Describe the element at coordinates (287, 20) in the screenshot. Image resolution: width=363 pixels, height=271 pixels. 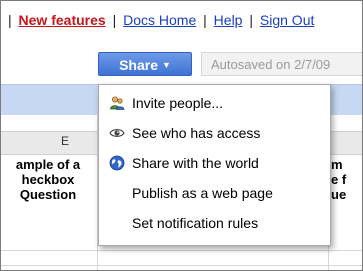
I see `sign-out-link: Sign Out` at that location.